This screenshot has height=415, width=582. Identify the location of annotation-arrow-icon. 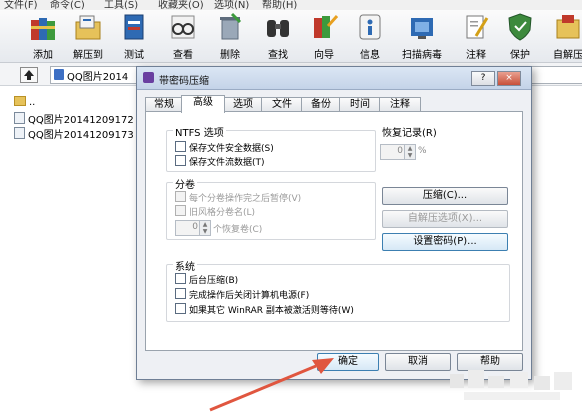
(271, 385).